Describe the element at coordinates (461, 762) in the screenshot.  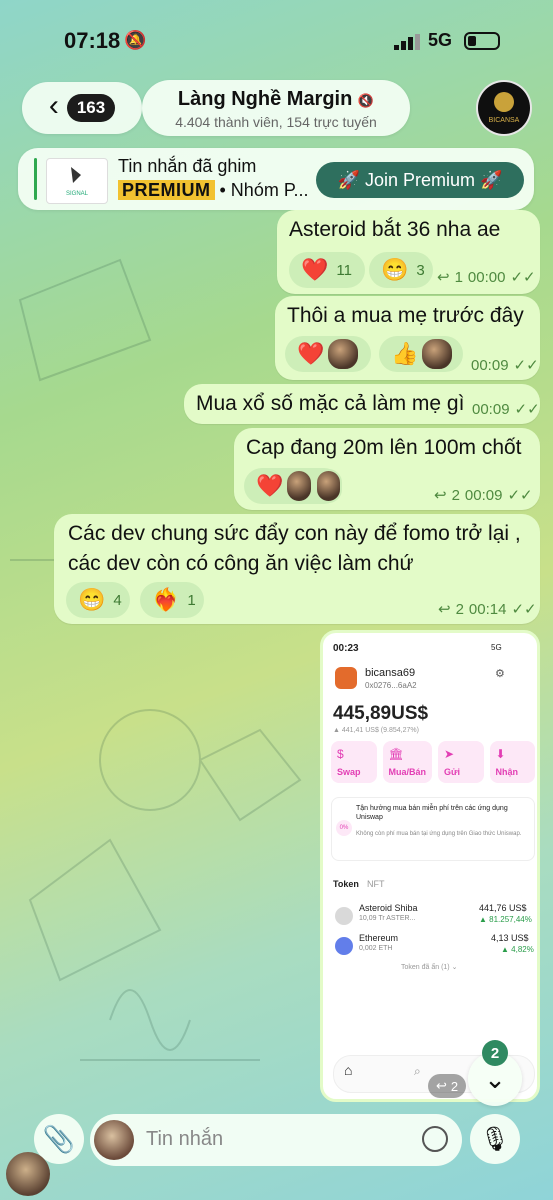
I see `send-action: ➤ Gửi` at that location.